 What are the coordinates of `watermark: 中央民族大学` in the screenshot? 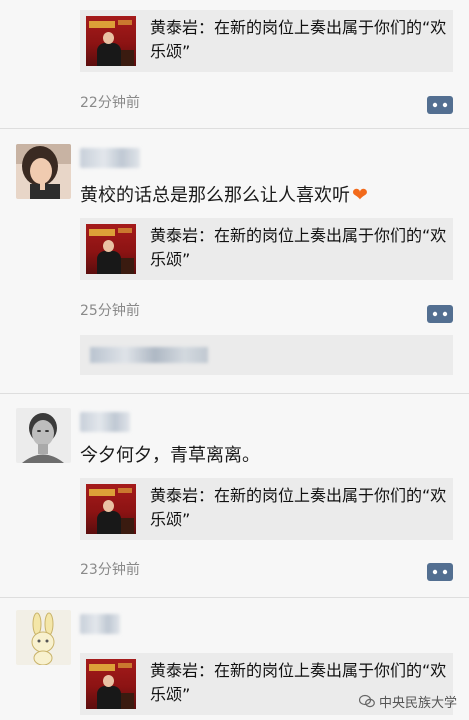 It's located at (407, 702).